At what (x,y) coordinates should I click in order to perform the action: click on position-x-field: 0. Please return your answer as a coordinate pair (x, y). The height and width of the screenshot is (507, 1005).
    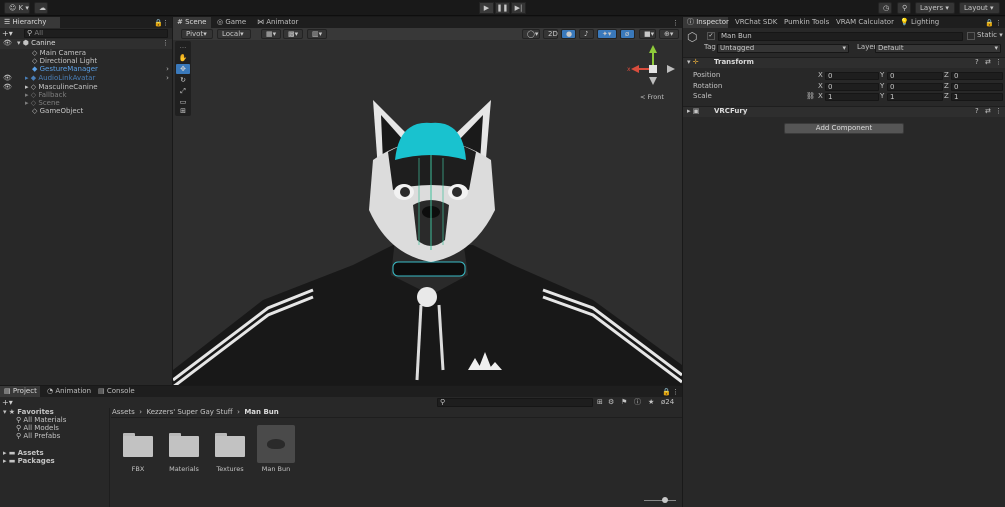
    Looking at the image, I should click on (852, 76).